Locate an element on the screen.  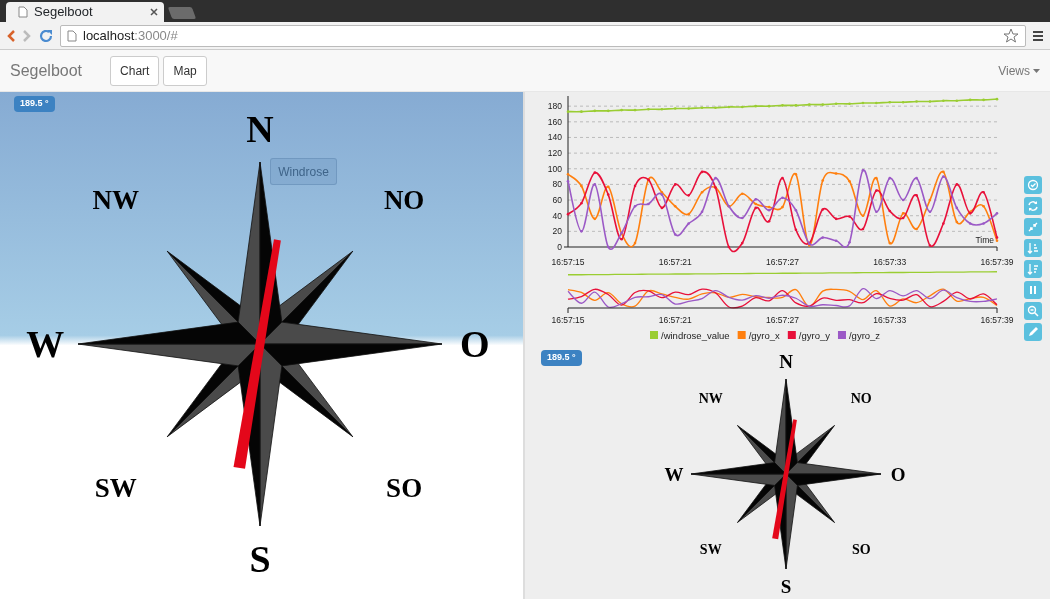
refresh-icon is located at coordinates (1033, 206).